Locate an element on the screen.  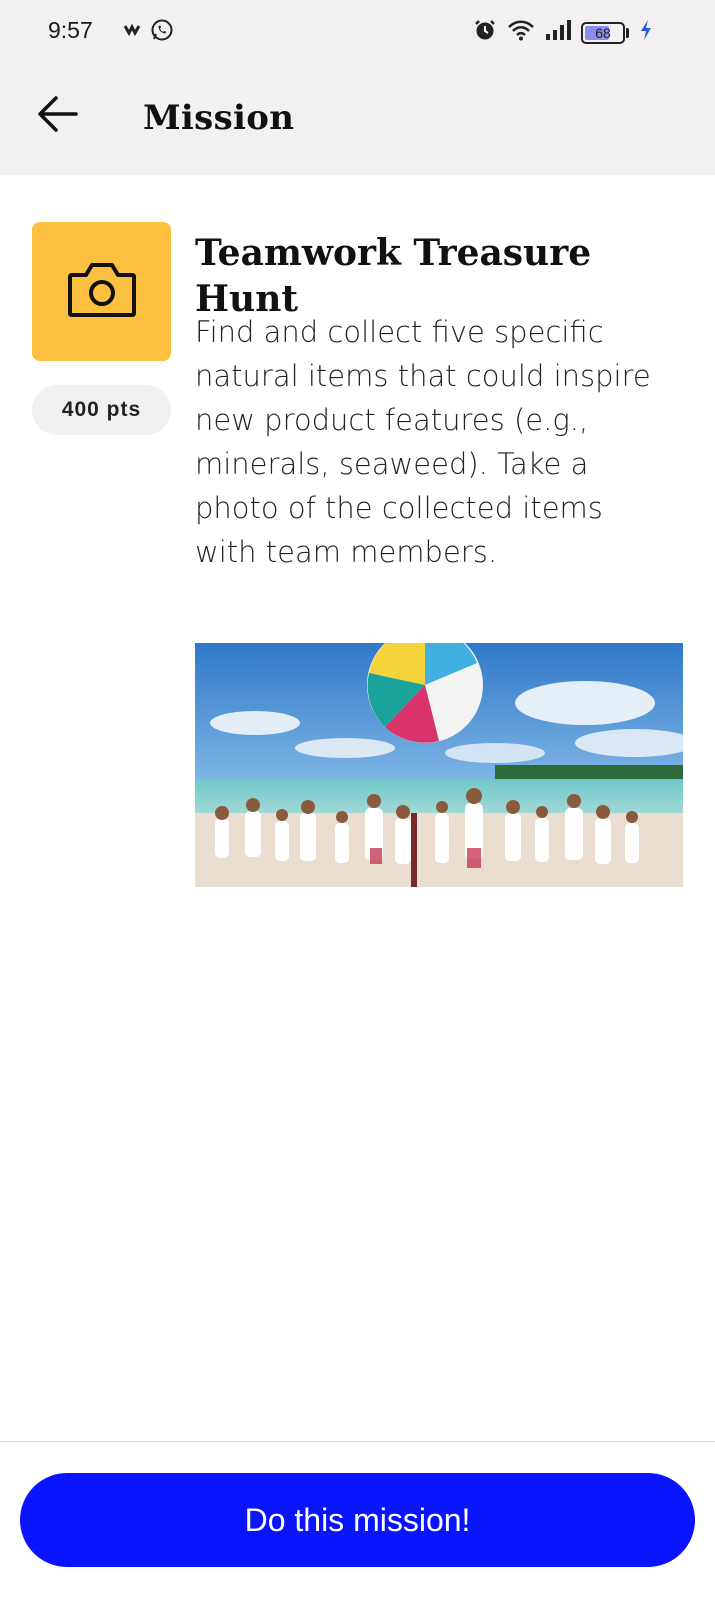
bottom-divider is located at coordinates (357, 1441).